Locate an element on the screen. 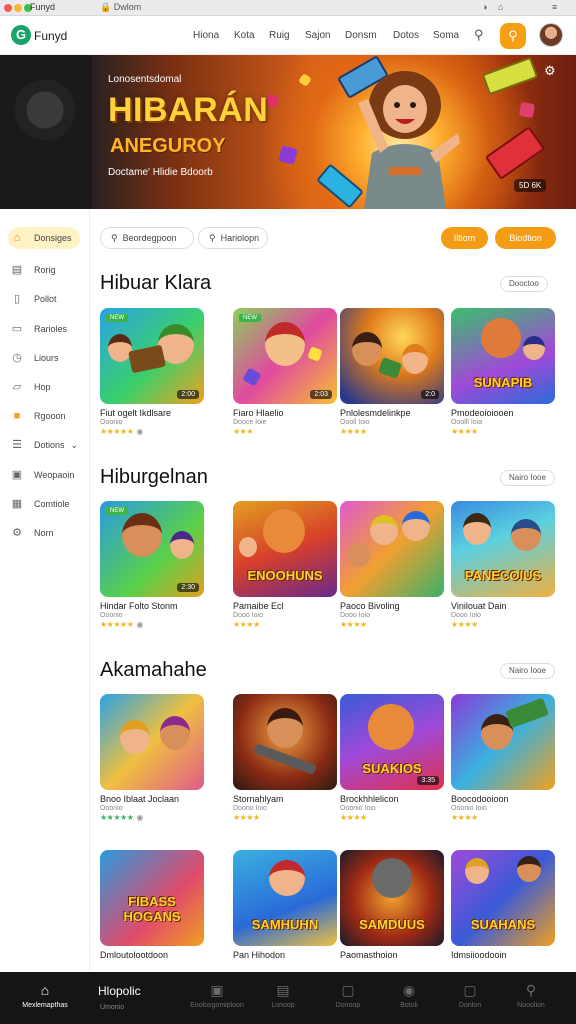 This screenshot has height=1024, width=576. game-card: SUAHANS Idmsiioodooin is located at coordinates (503, 905).